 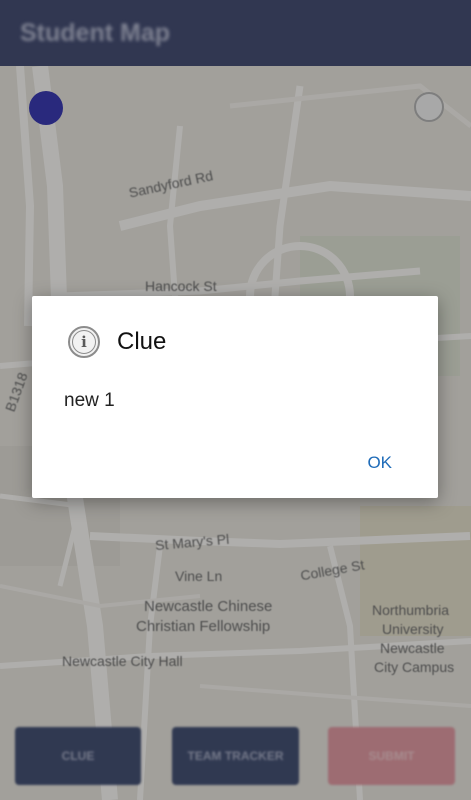 What do you see at coordinates (84, 342) in the screenshot?
I see `info-icon: i` at bounding box center [84, 342].